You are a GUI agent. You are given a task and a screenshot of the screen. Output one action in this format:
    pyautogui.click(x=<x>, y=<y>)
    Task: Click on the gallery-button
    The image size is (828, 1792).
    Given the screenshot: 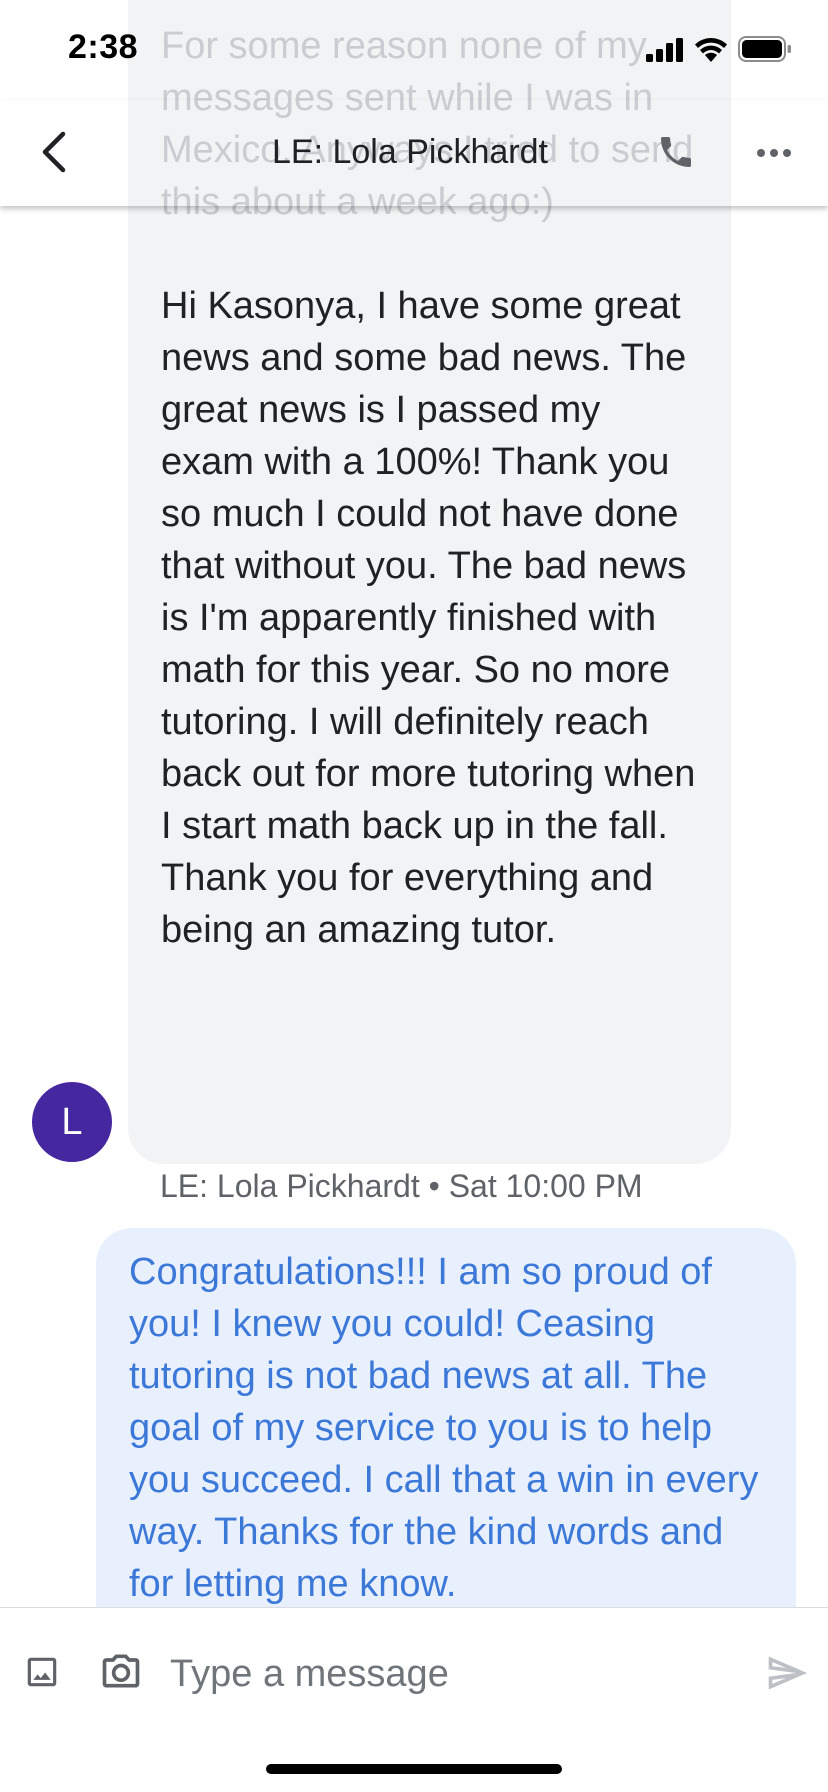 What is the action you would take?
    pyautogui.click(x=42, y=1674)
    